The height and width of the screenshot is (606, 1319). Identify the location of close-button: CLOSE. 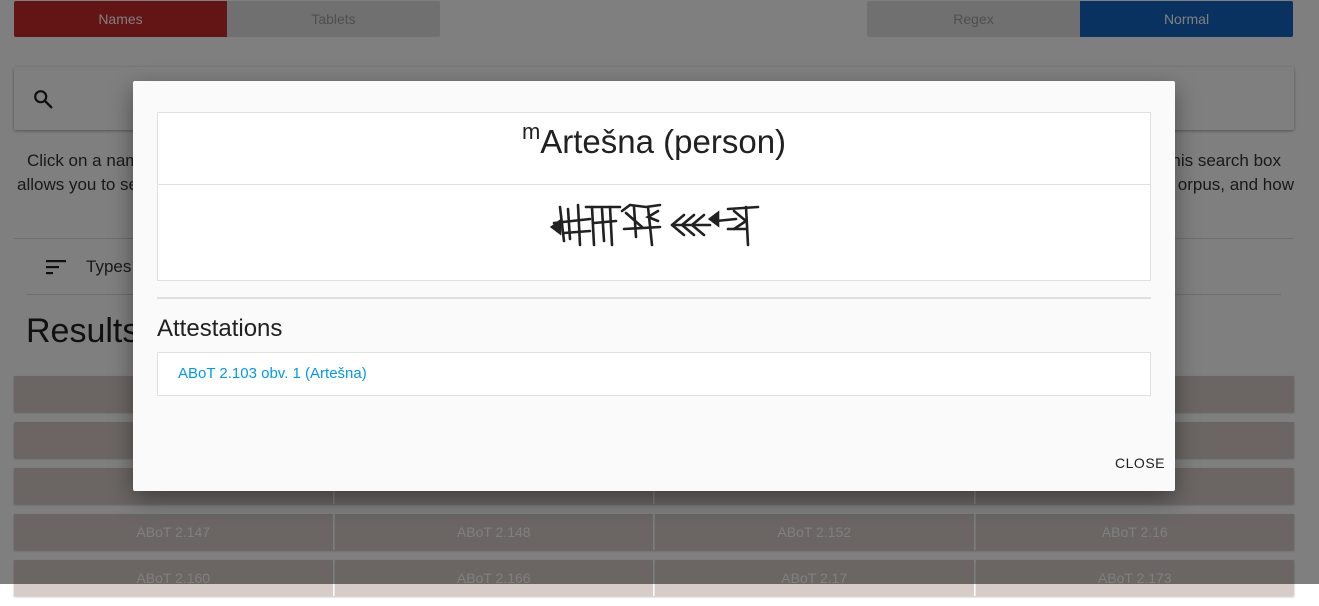
(1140, 463).